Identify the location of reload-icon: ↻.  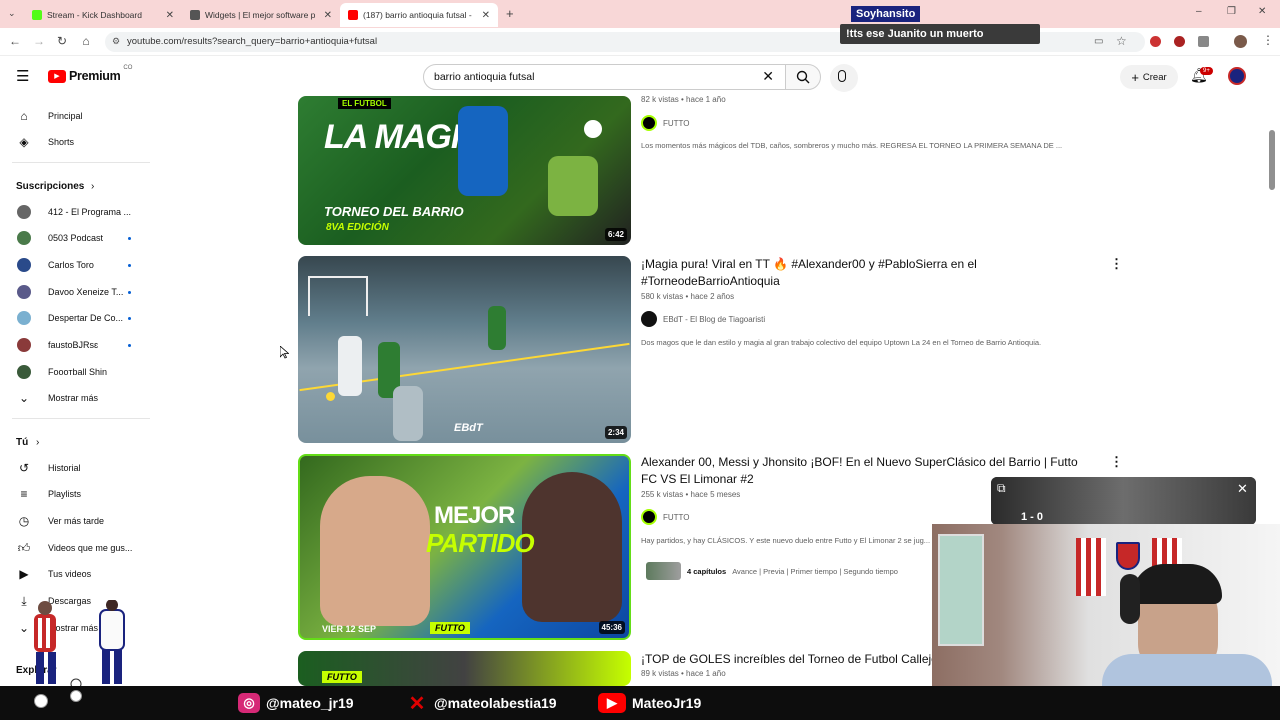
(62, 41).